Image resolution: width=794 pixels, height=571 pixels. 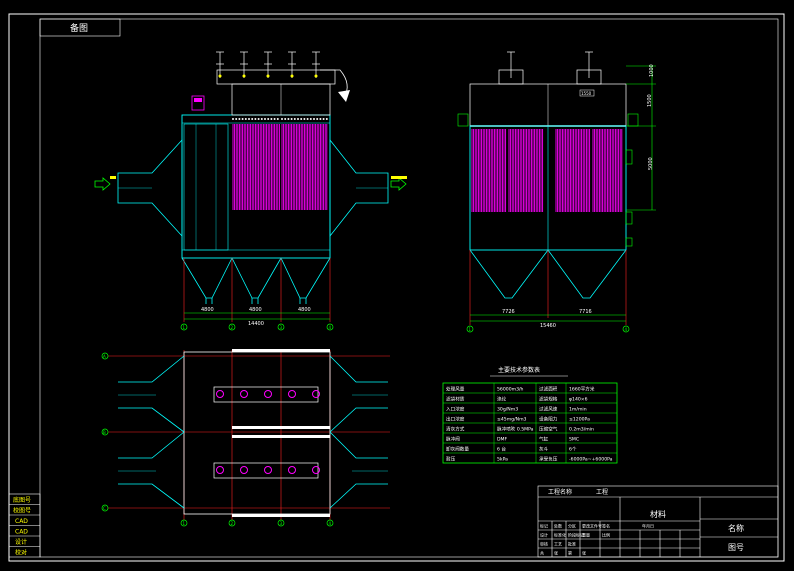 What do you see at coordinates (606, 526) in the screenshot?
I see `title-cell: 签名` at bounding box center [606, 526].